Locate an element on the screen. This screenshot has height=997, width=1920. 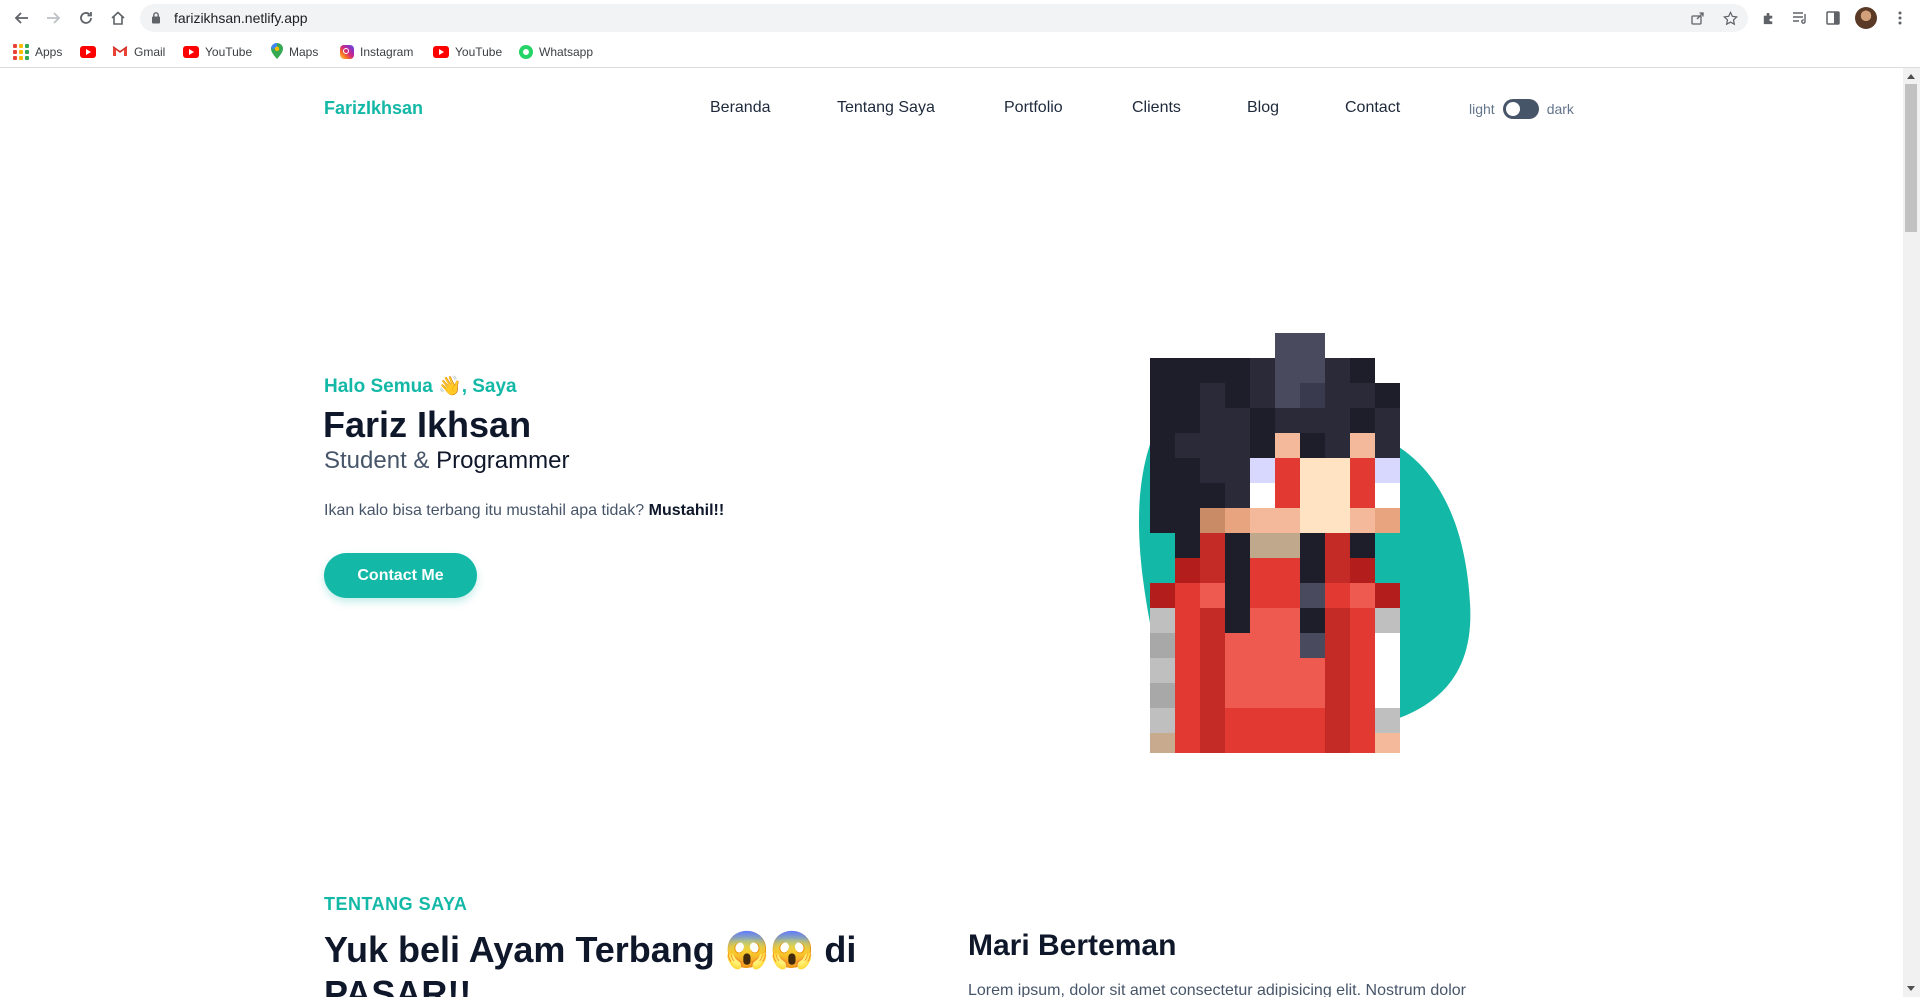
bookmark-maps: Maps is located at coordinates (295, 51).